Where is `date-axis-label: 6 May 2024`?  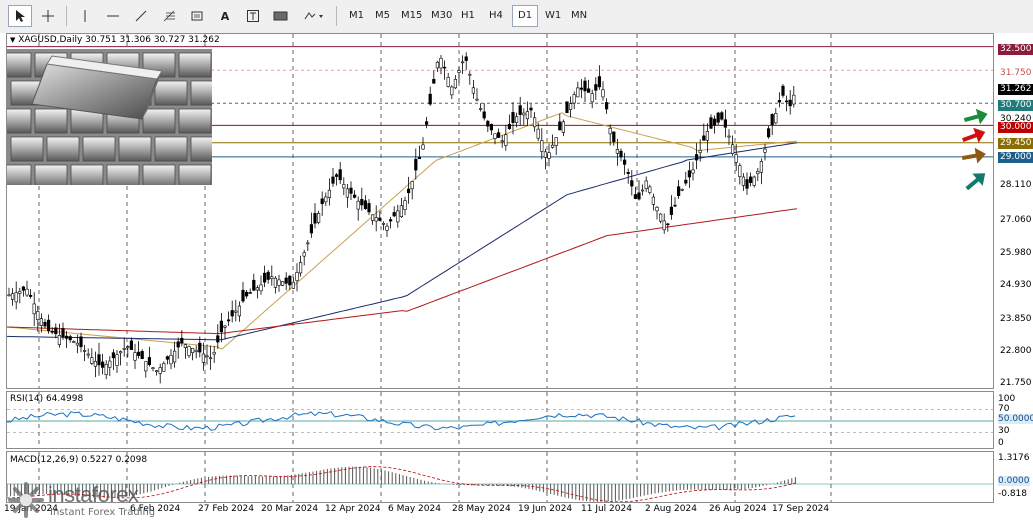
date-axis-label: 6 May 2024 is located at coordinates (414, 509).